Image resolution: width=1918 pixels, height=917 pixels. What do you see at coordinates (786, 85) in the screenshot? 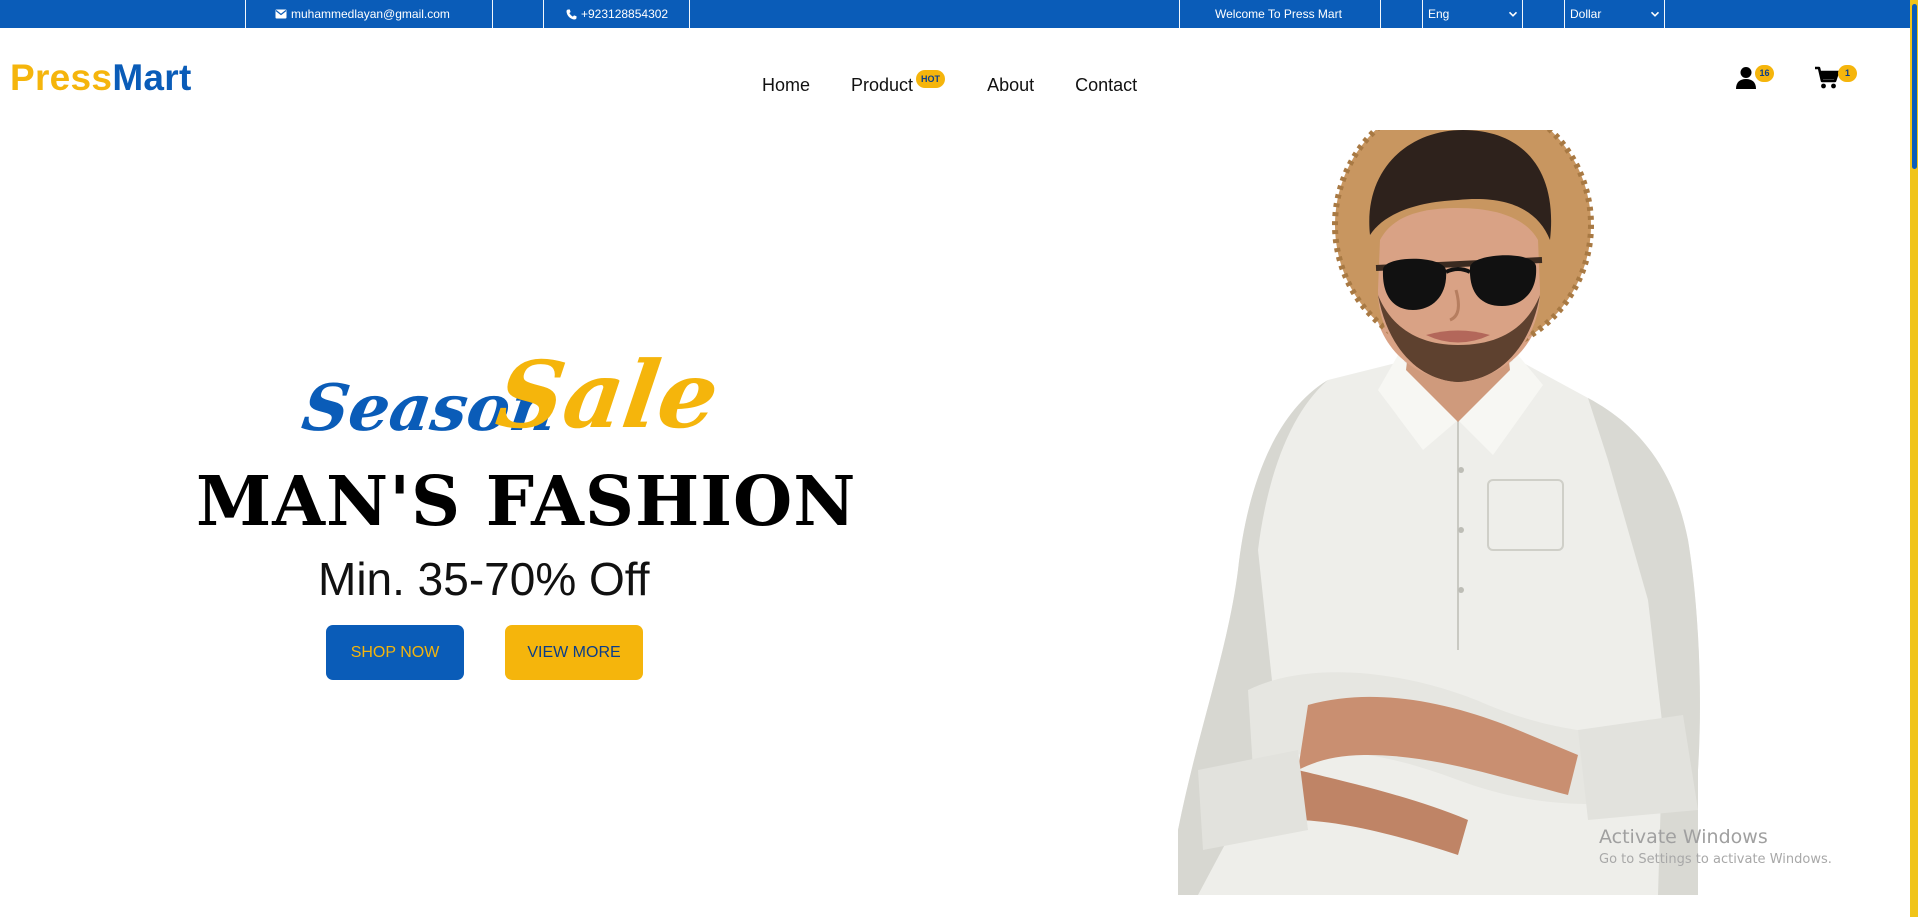
I see `nav-home: Home` at bounding box center [786, 85].